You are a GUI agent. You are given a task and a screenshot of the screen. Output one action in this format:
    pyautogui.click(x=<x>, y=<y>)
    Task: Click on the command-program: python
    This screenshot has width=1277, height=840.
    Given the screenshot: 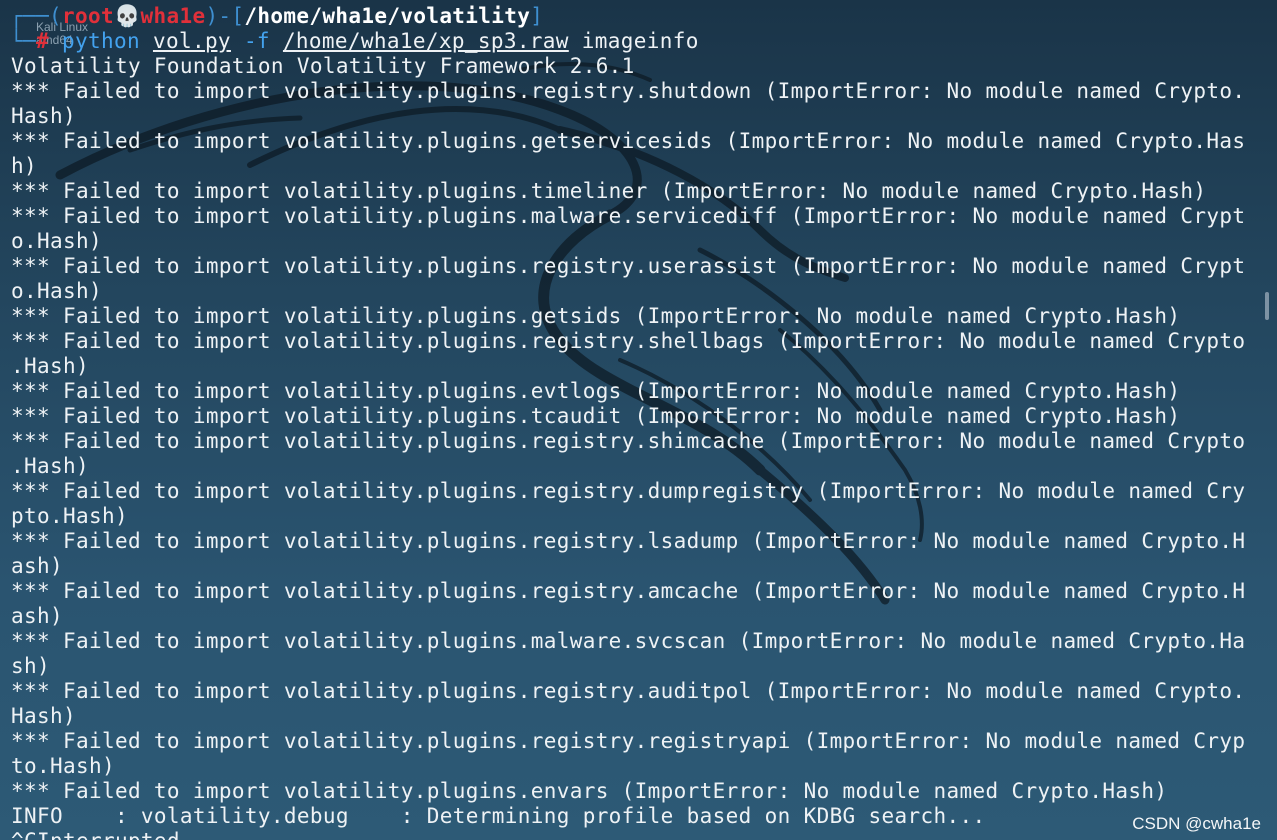 What is the action you would take?
    pyautogui.click(x=101, y=41)
    